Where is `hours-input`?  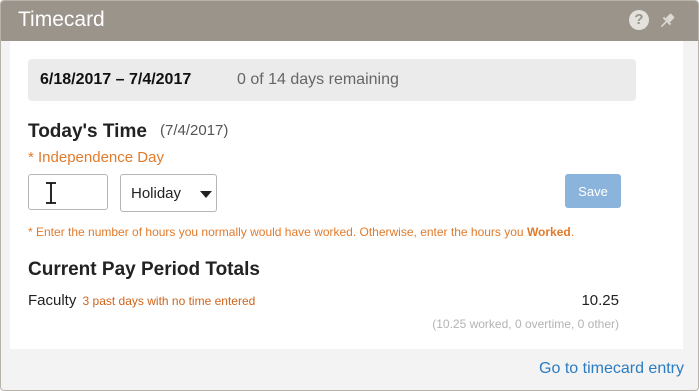 hours-input is located at coordinates (68, 192).